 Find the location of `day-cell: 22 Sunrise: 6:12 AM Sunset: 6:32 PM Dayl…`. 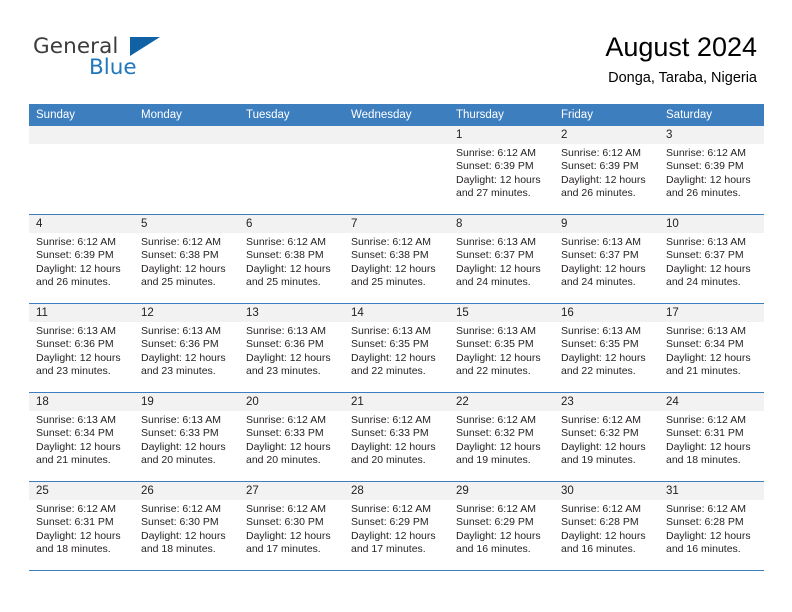

day-cell: 22 Sunrise: 6:12 AM Sunset: 6:32 PM Dayl… is located at coordinates (501, 437).